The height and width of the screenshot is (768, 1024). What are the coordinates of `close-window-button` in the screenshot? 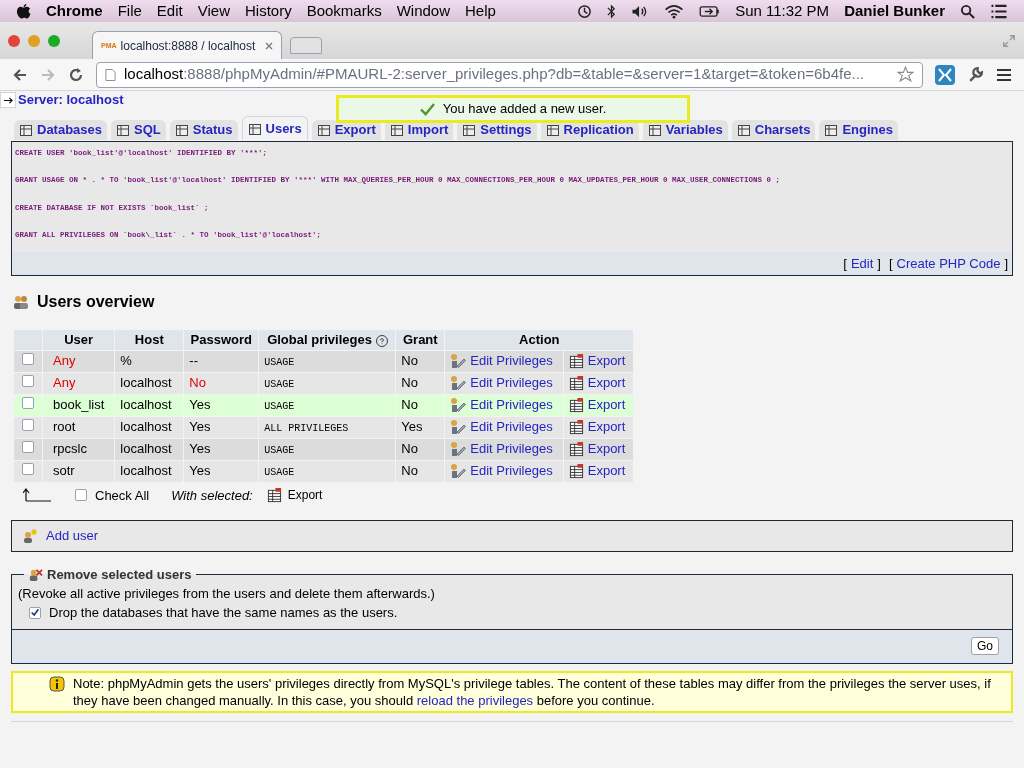 It's located at (14, 40).